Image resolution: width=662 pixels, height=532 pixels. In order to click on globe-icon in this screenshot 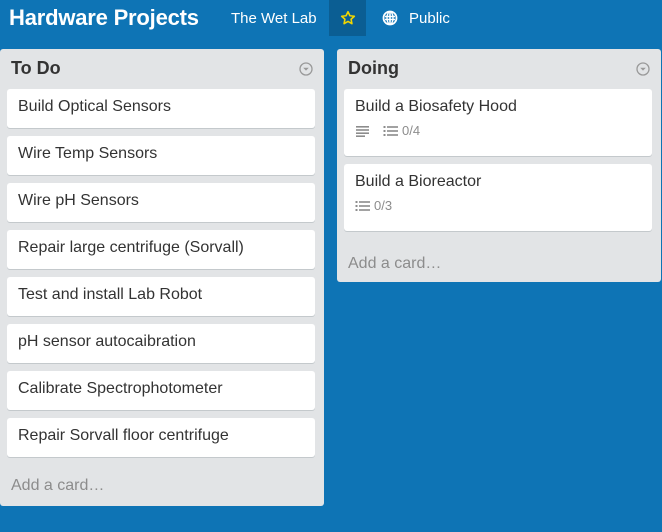, I will do `click(390, 18)`.